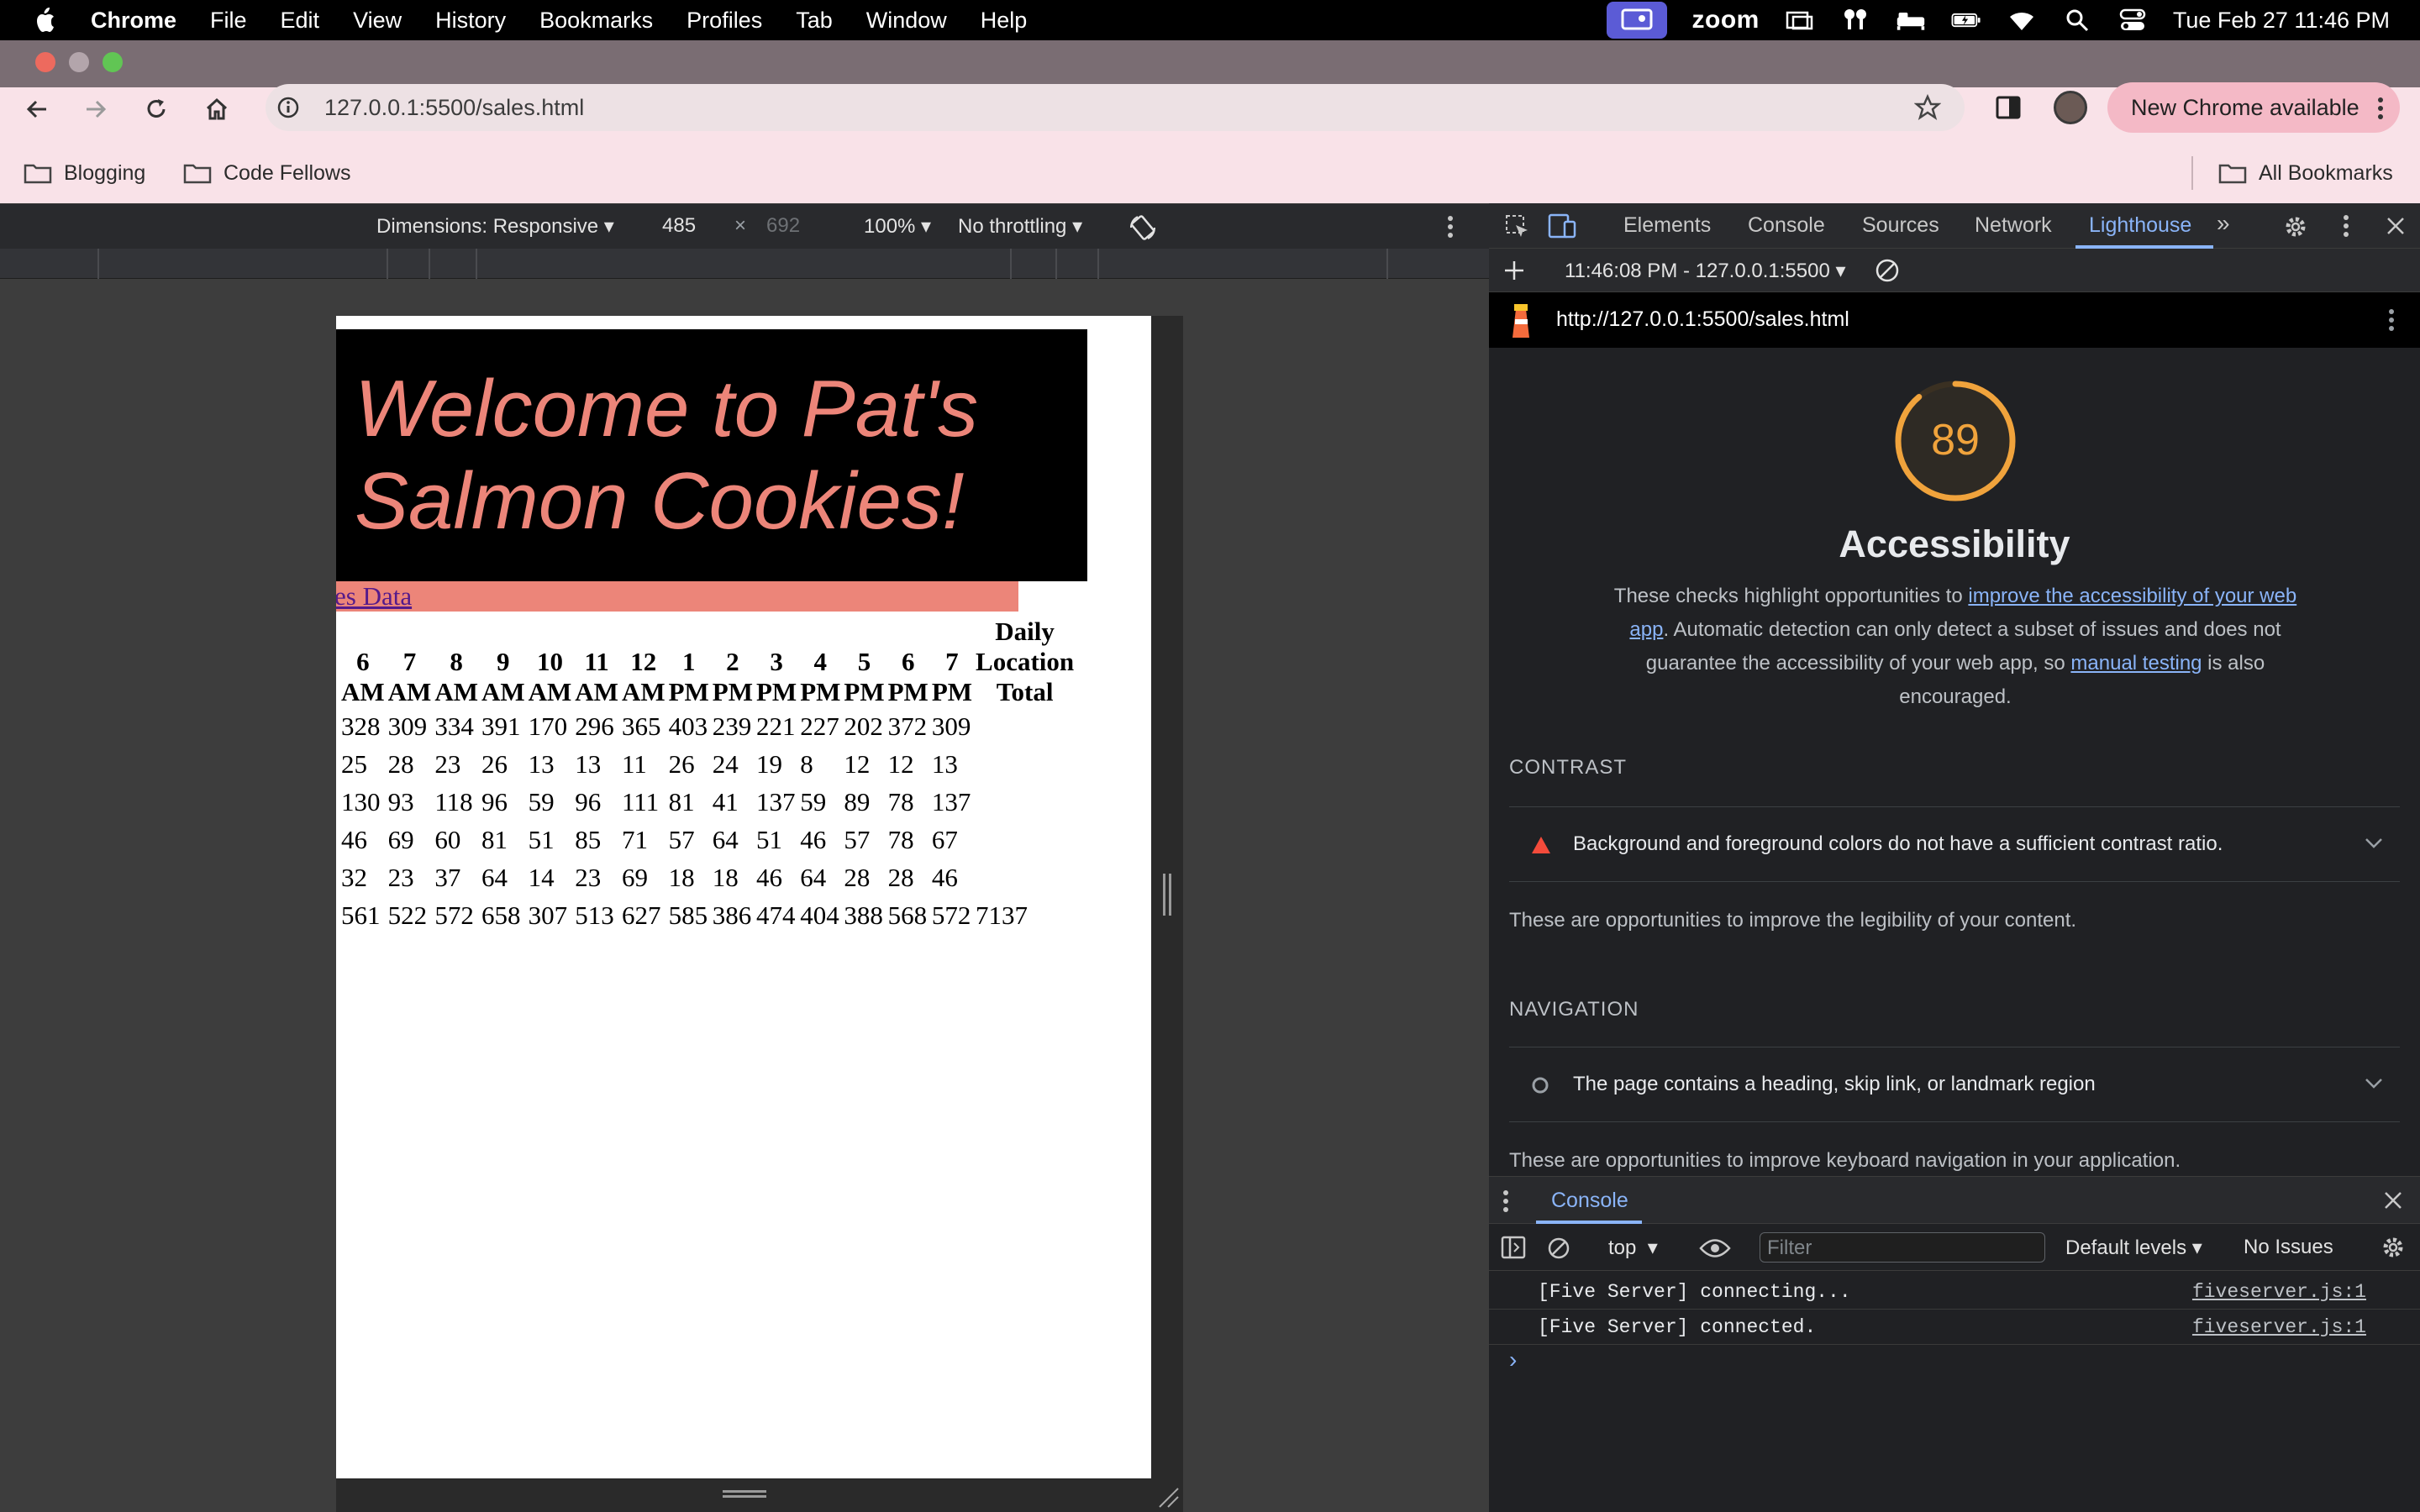 The height and width of the screenshot is (1512, 2420). I want to click on dimensions-select: Dimensions: Responsive ▾, so click(495, 226).